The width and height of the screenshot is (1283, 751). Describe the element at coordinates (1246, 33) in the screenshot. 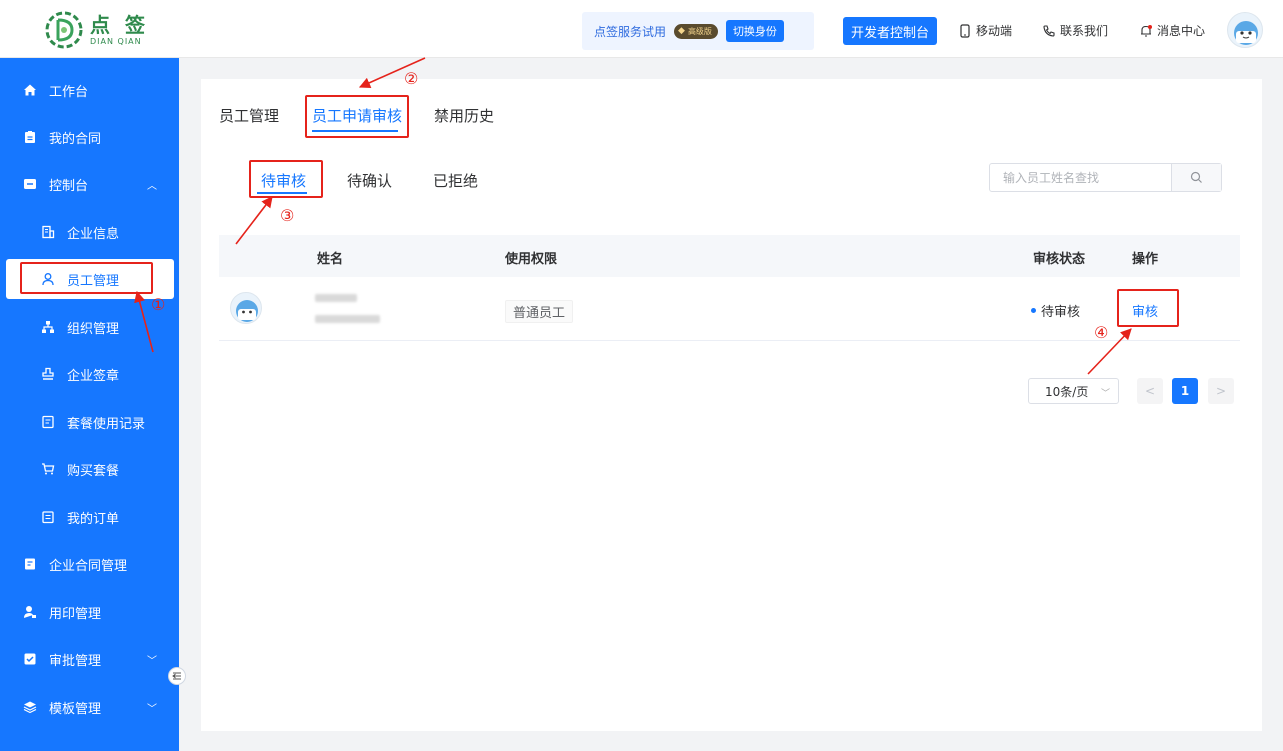

I see `avatar-robot-icon` at that location.